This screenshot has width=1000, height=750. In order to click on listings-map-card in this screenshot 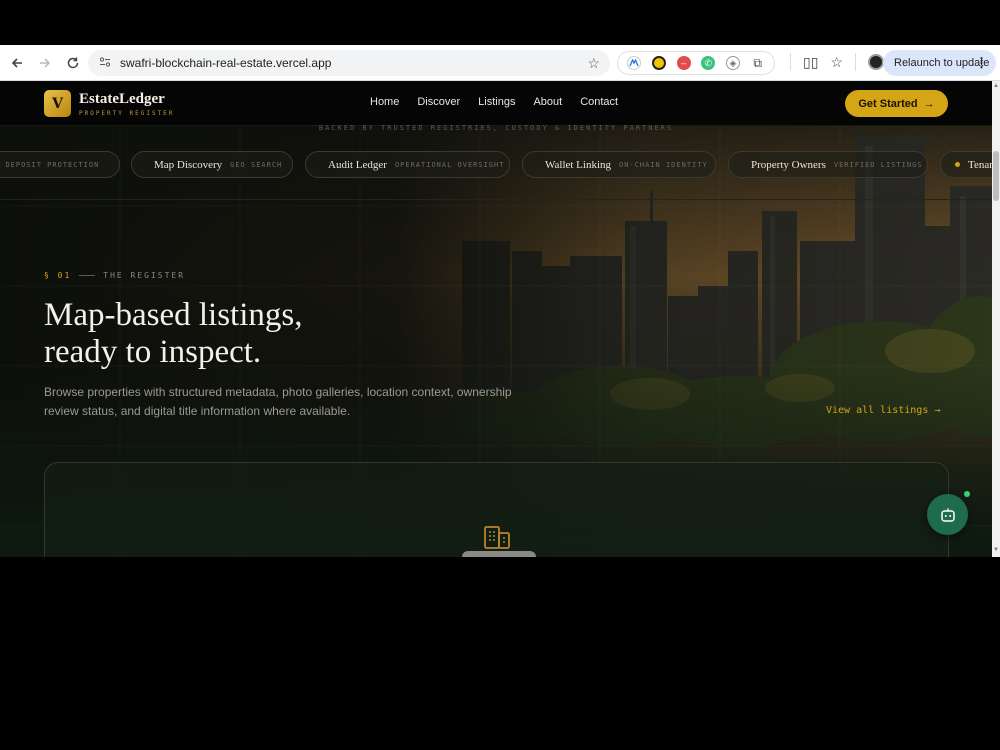, I will do `click(496, 509)`.